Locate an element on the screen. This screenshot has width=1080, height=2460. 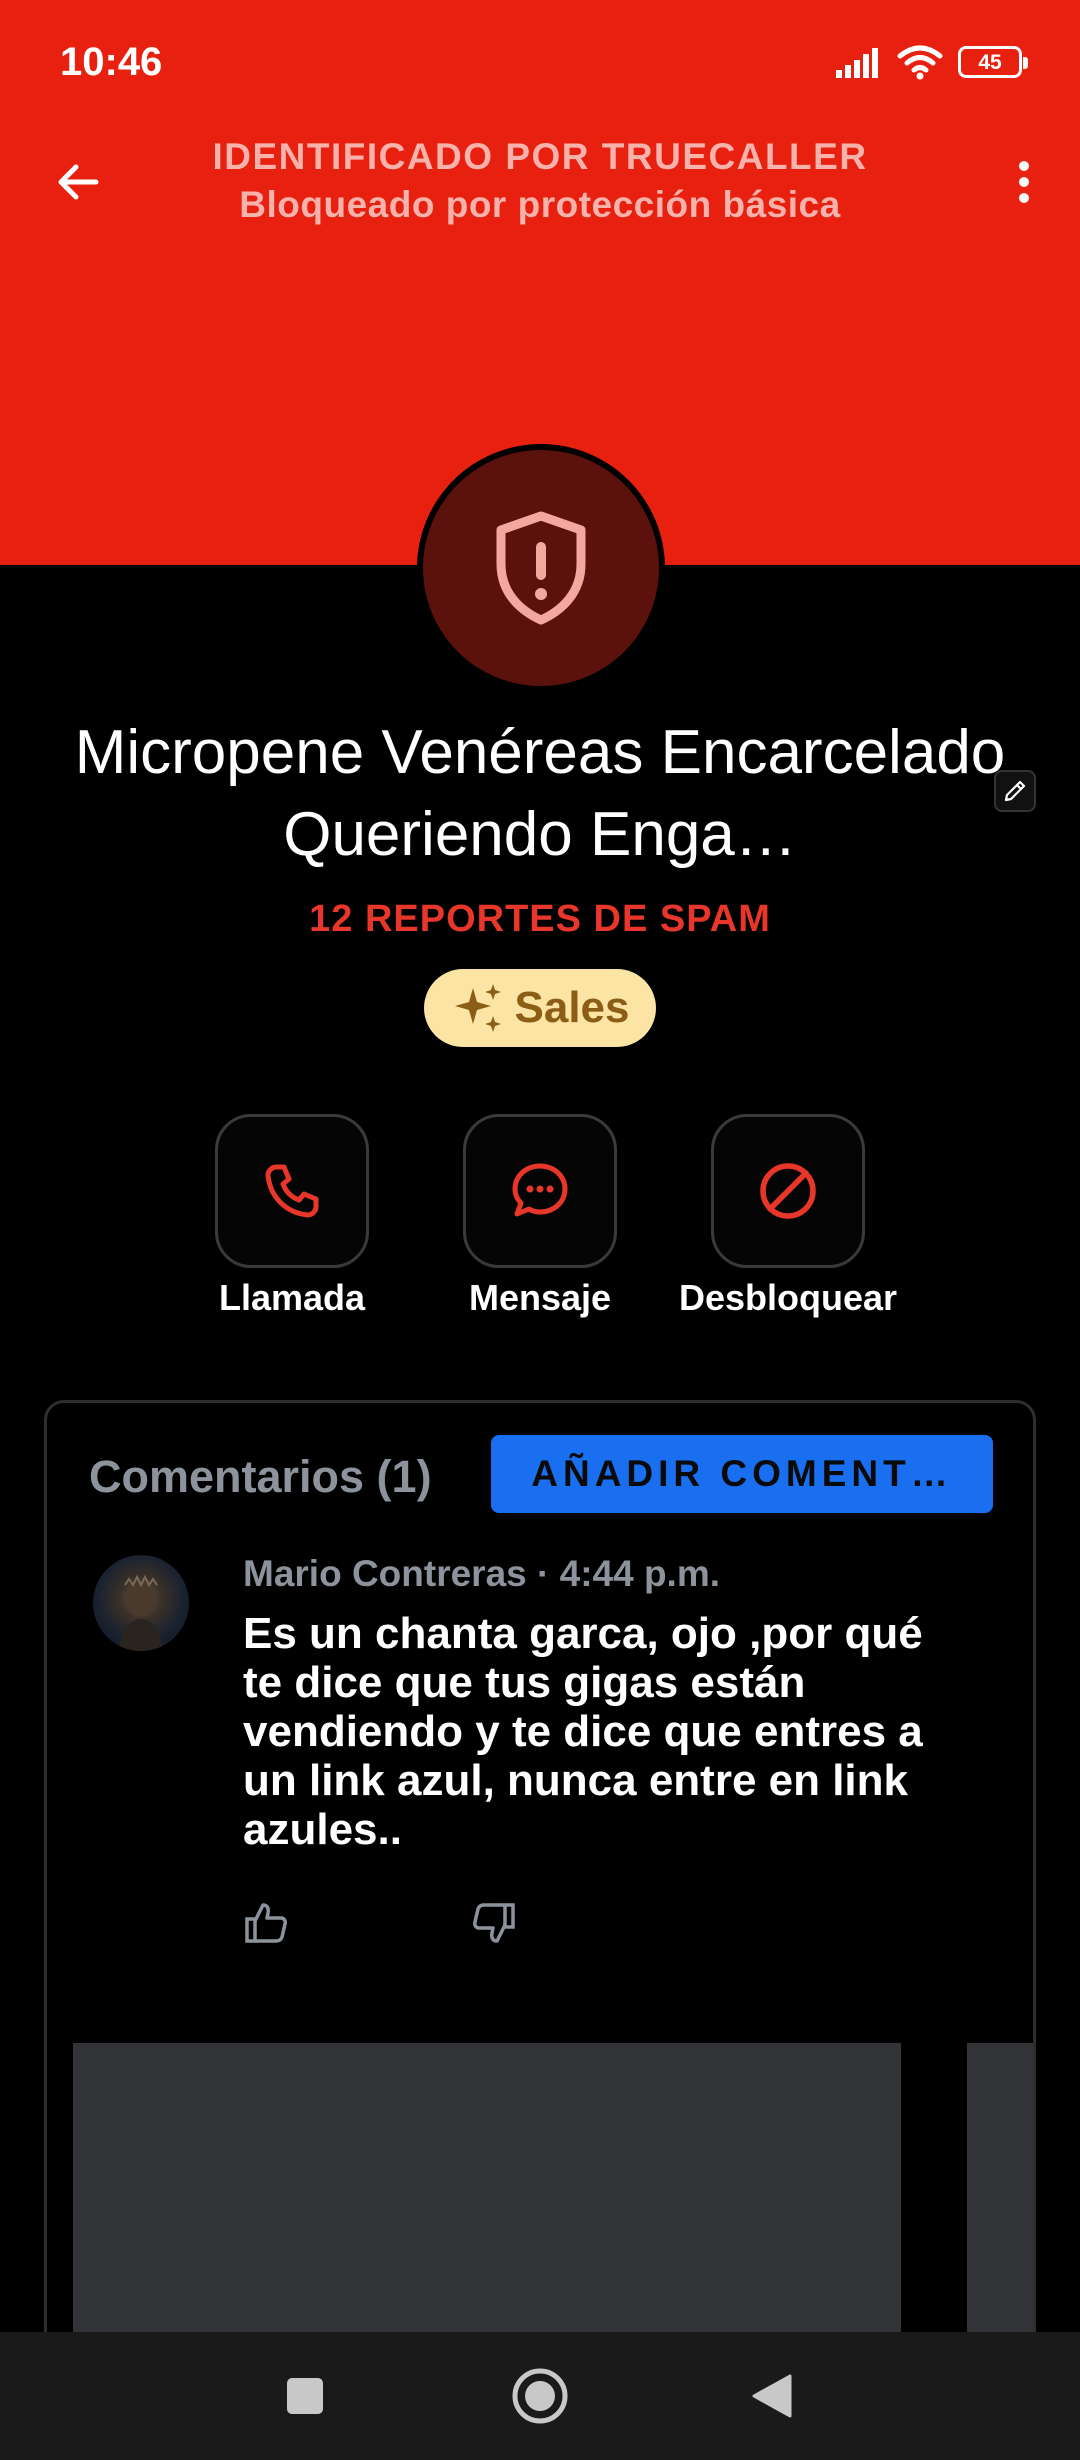
dislike-button is located at coordinates (493, 1923).